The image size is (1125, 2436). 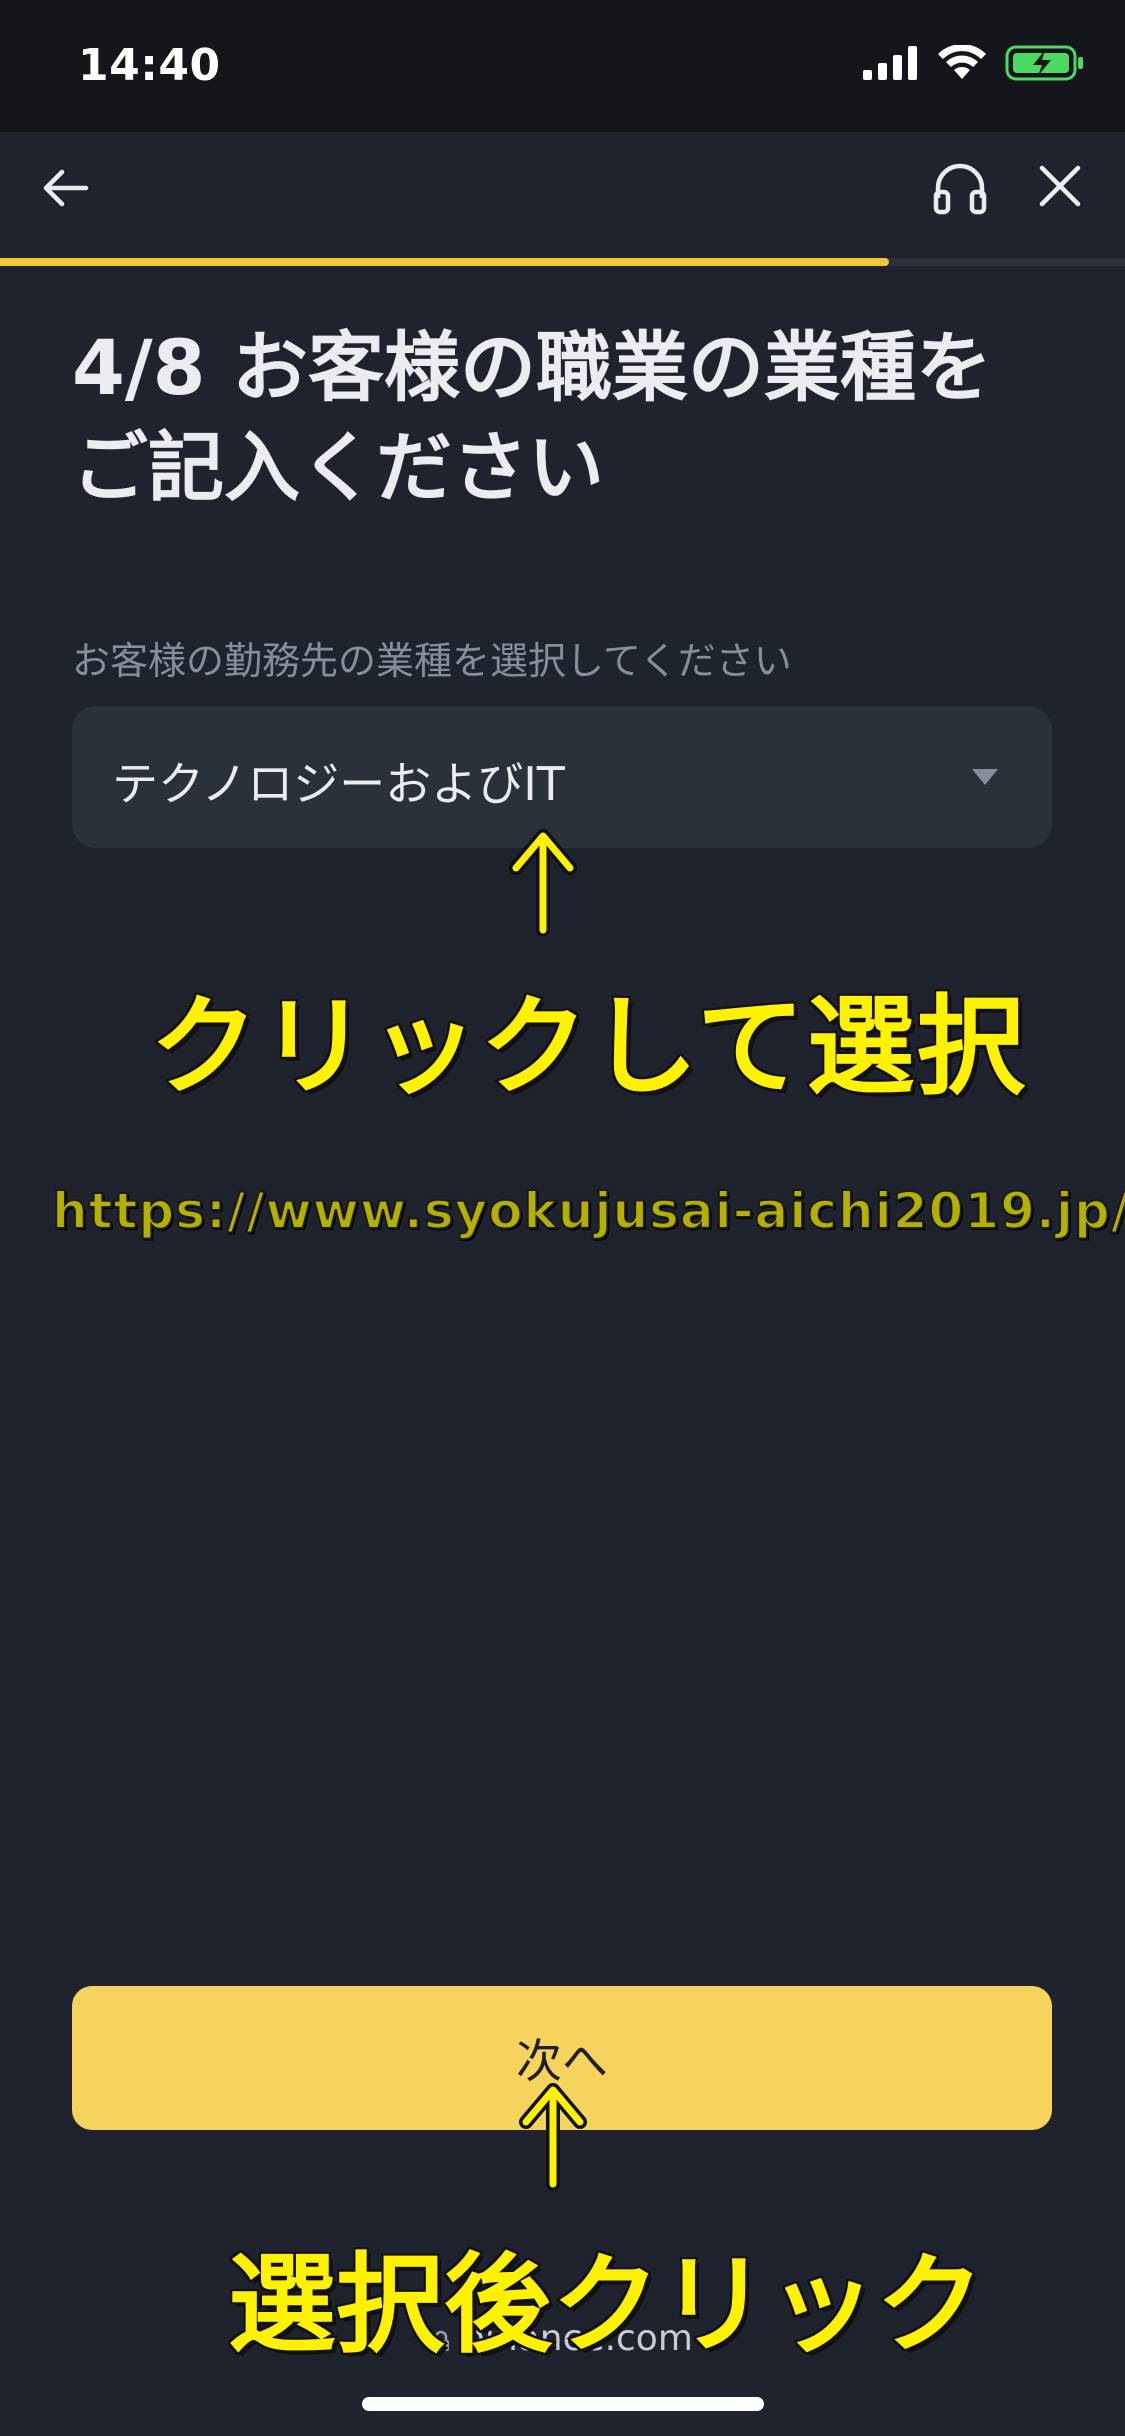 What do you see at coordinates (587, 1047) in the screenshot?
I see `annotation-click-select: クリックして選択` at bounding box center [587, 1047].